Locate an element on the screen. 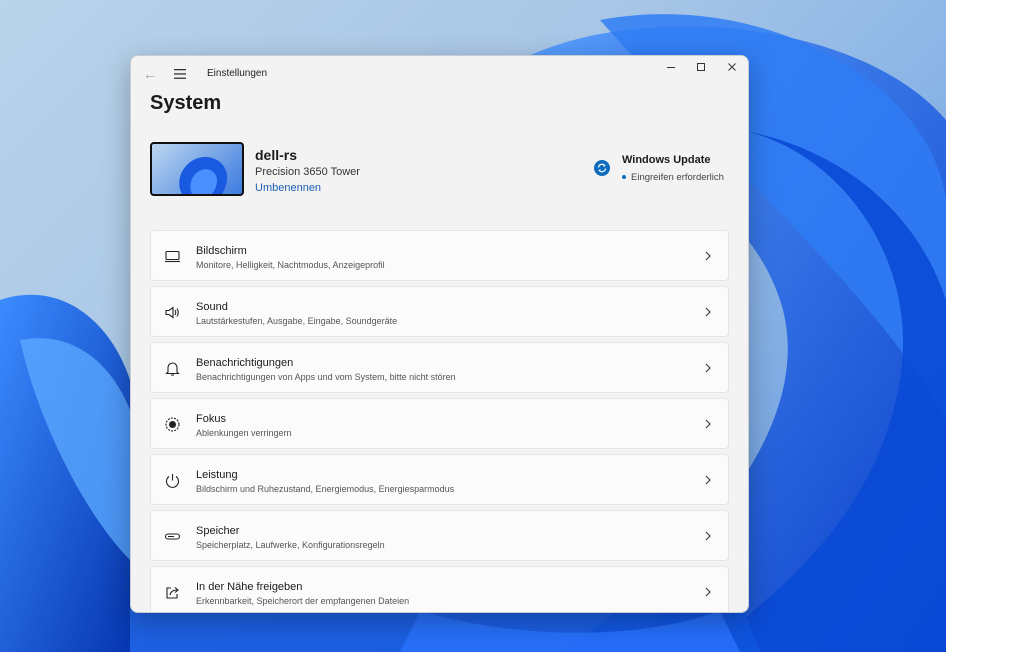 The image size is (1024, 659). device-thumbnail is located at coordinates (197, 169).